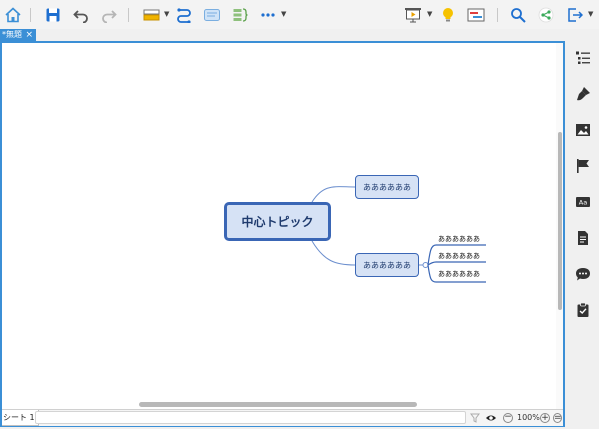  I want to click on gantt-icon, so click(476, 15).